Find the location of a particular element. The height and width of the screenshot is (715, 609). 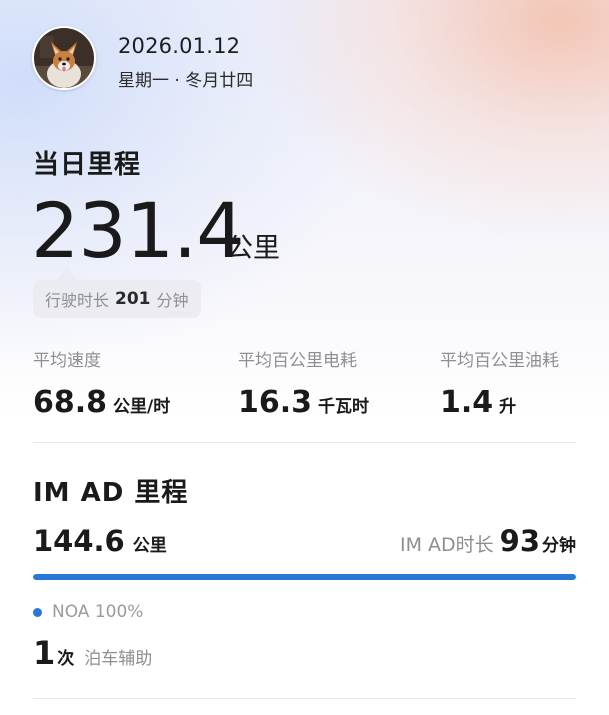

parking-assist: 1 次 泊车辅助 is located at coordinates (92, 653).